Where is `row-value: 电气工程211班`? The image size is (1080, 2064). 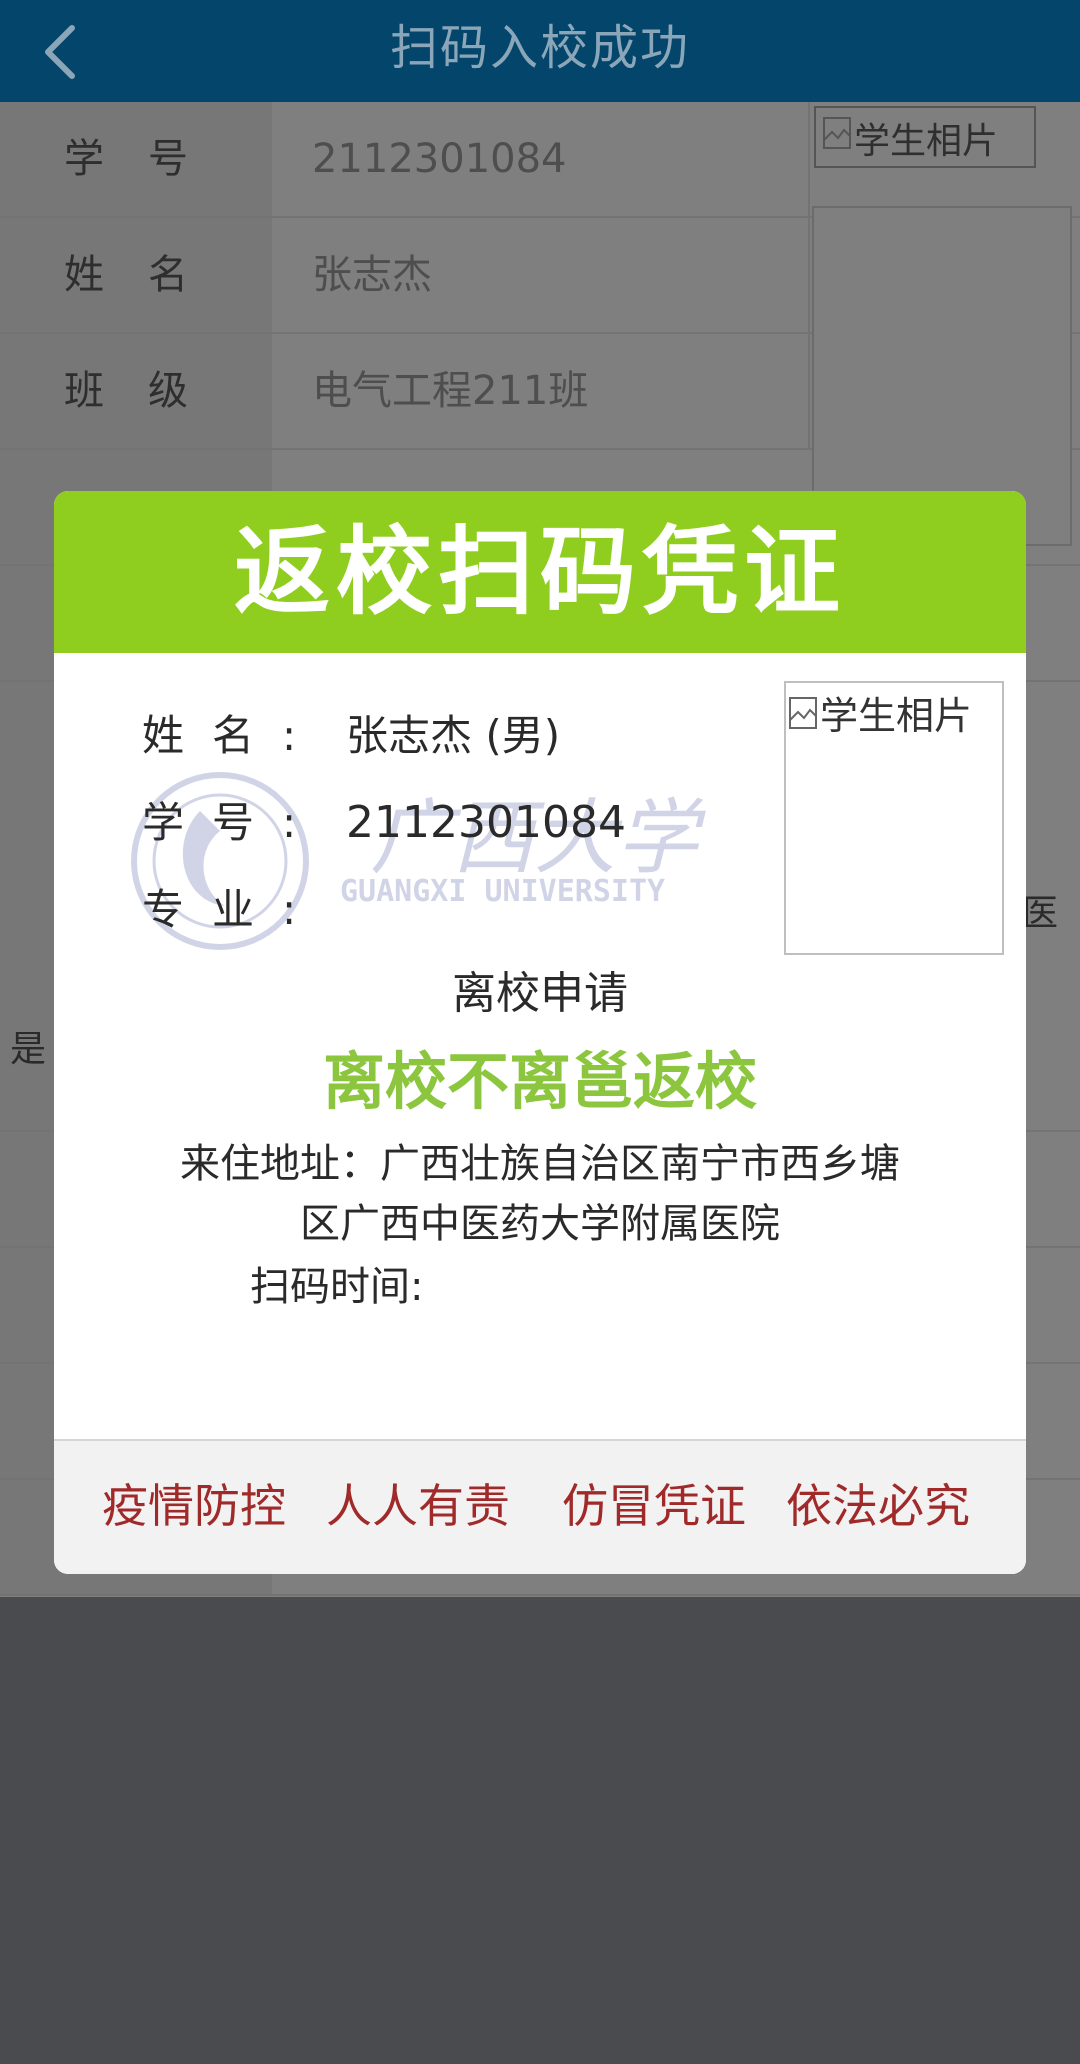 row-value: 电气工程211班 is located at coordinates (541, 391).